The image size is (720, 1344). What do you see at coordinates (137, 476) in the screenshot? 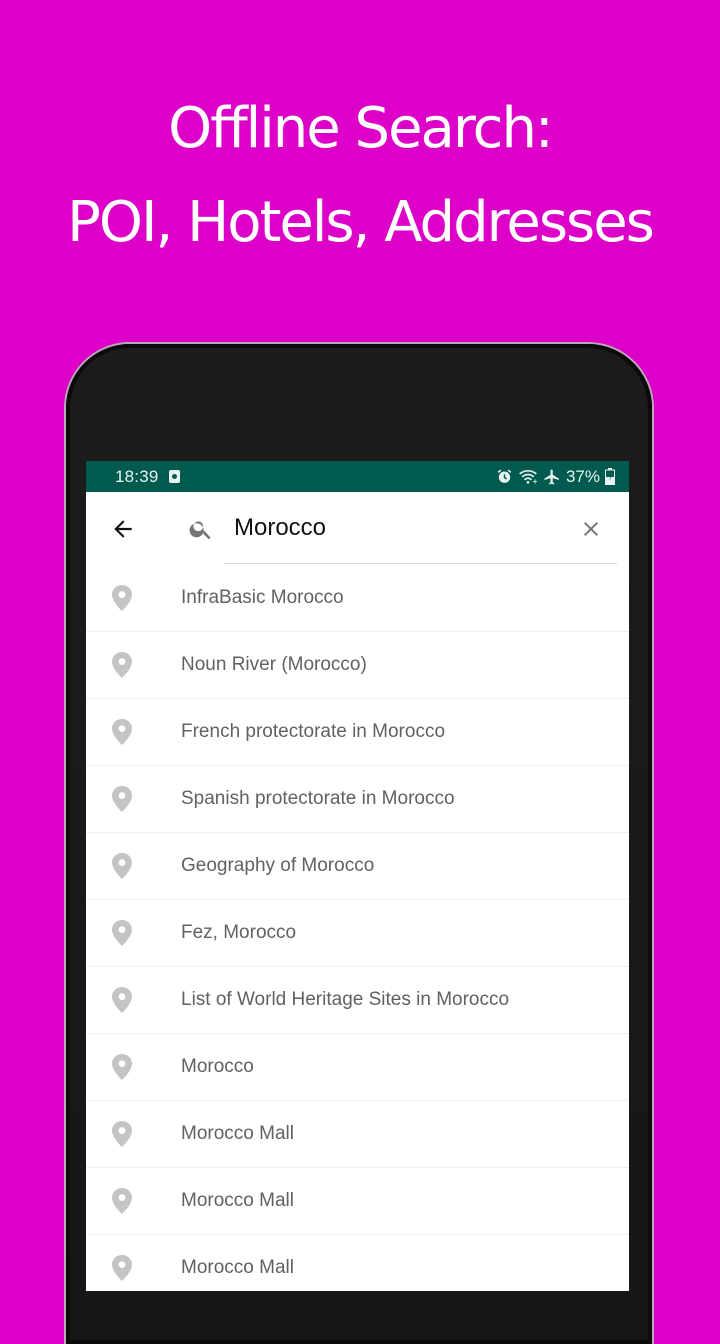
I see `status-time: 18:39` at bounding box center [137, 476].